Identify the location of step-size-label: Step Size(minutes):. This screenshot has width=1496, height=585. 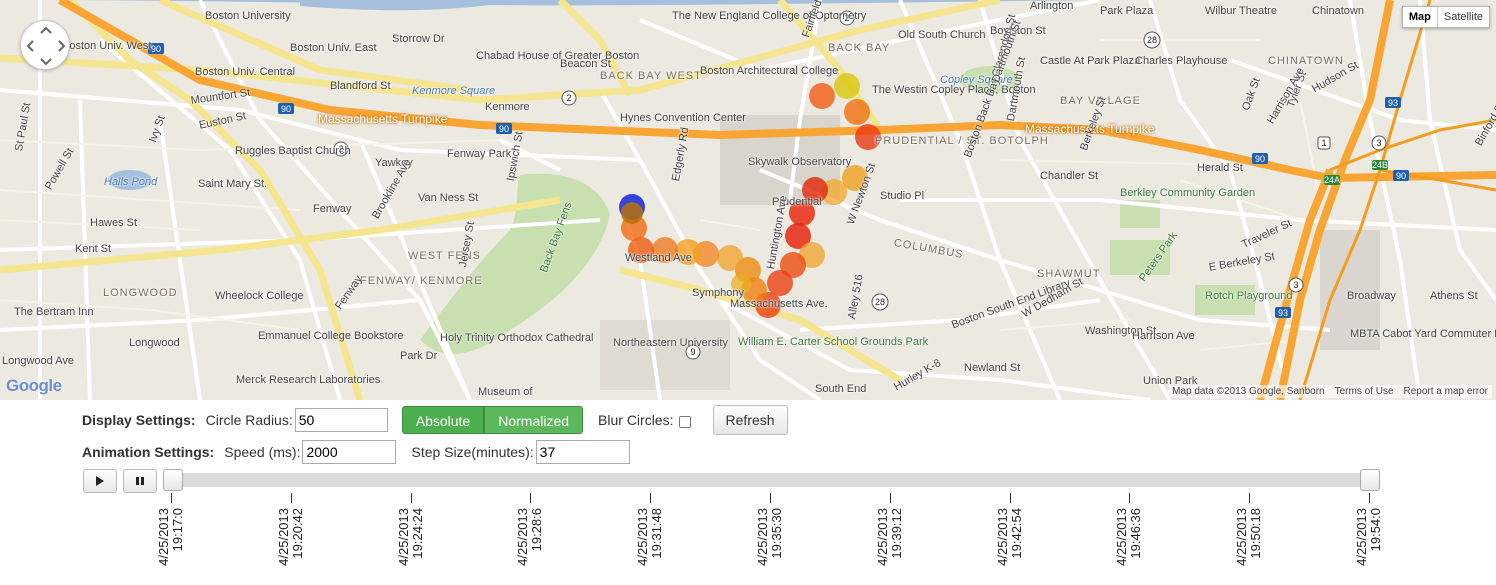
(472, 452).